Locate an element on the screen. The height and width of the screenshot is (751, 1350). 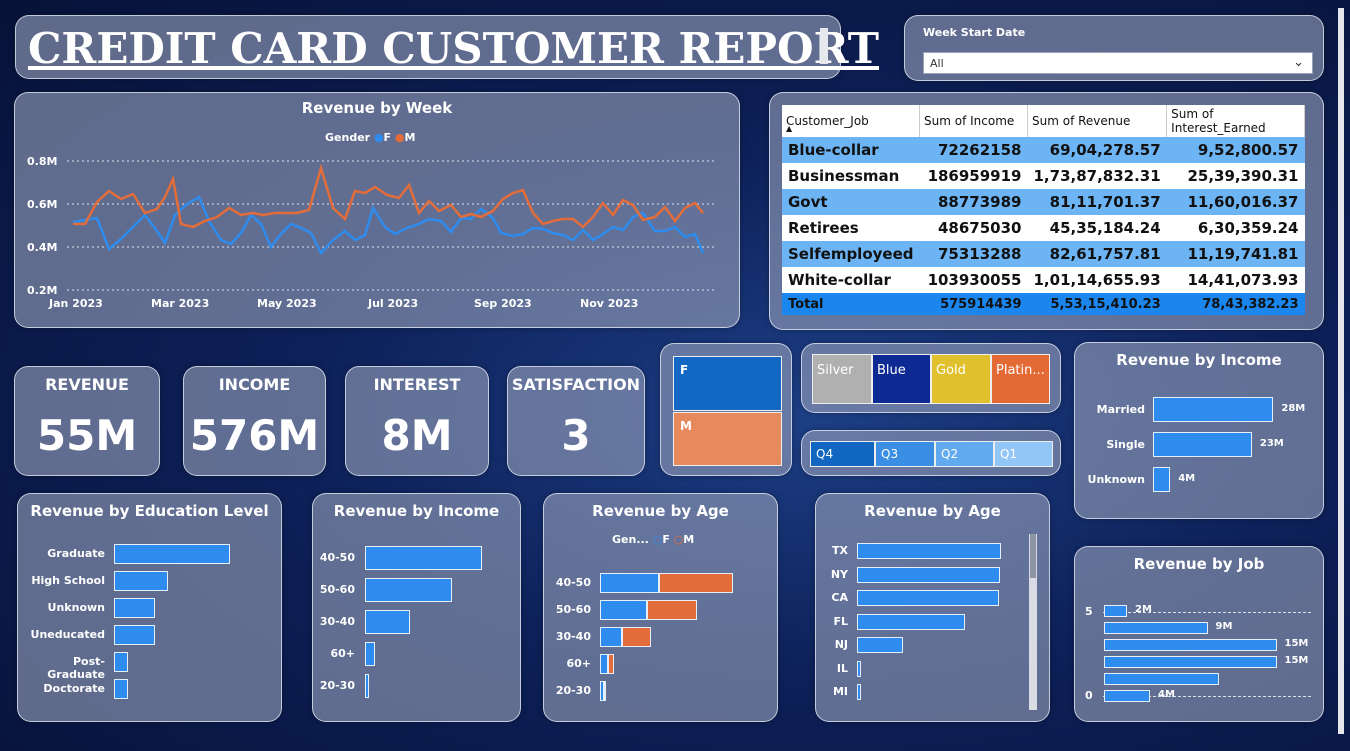
chevron-down-icon: ⌄ is located at coordinates (1298, 62).